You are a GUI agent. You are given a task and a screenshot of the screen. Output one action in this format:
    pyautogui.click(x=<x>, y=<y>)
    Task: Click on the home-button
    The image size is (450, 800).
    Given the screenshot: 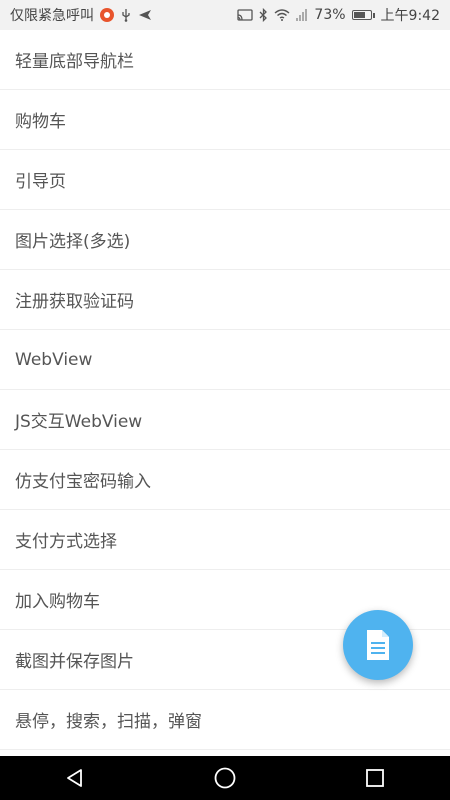 What is the action you would take?
    pyautogui.click(x=225, y=778)
    